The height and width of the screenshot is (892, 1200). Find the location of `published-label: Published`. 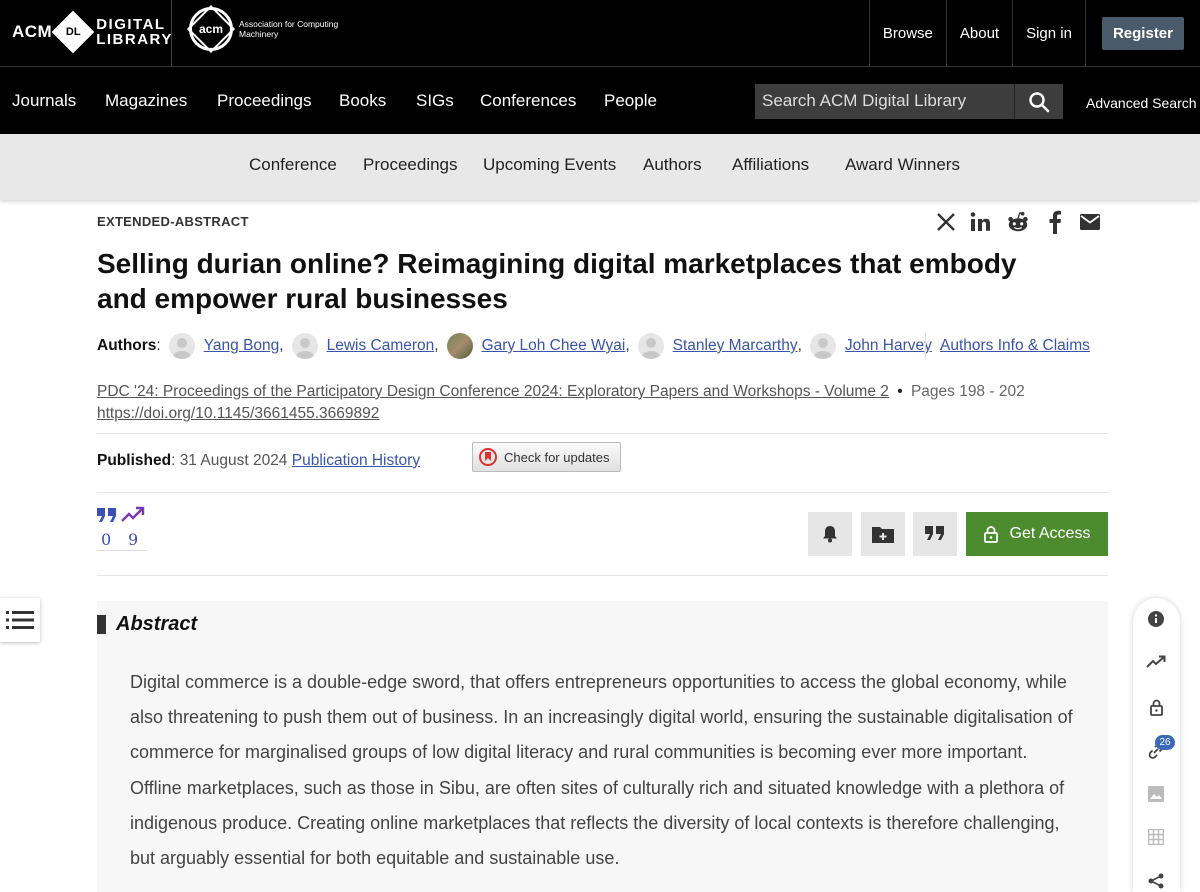

published-label: Published is located at coordinates (134, 460).